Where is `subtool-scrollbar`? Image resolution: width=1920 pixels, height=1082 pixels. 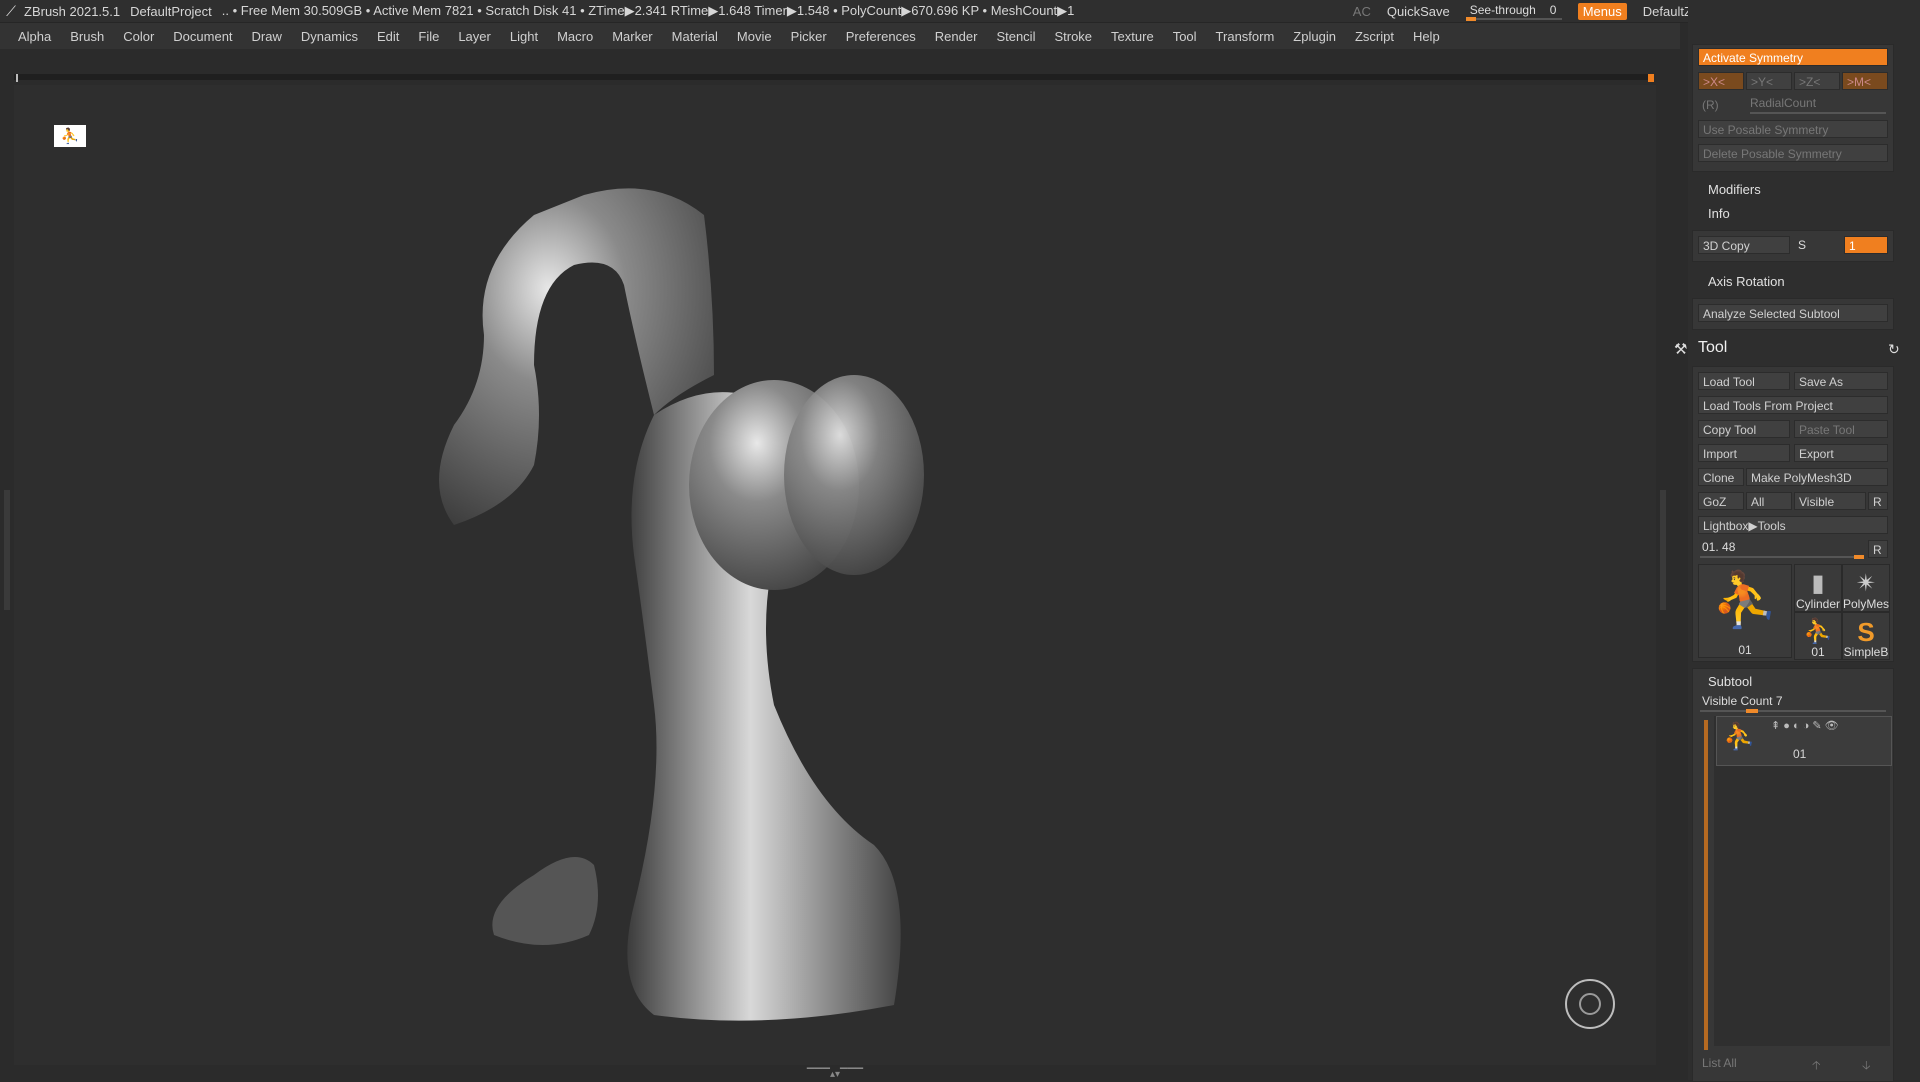 subtool-scrollbar is located at coordinates (1706, 885).